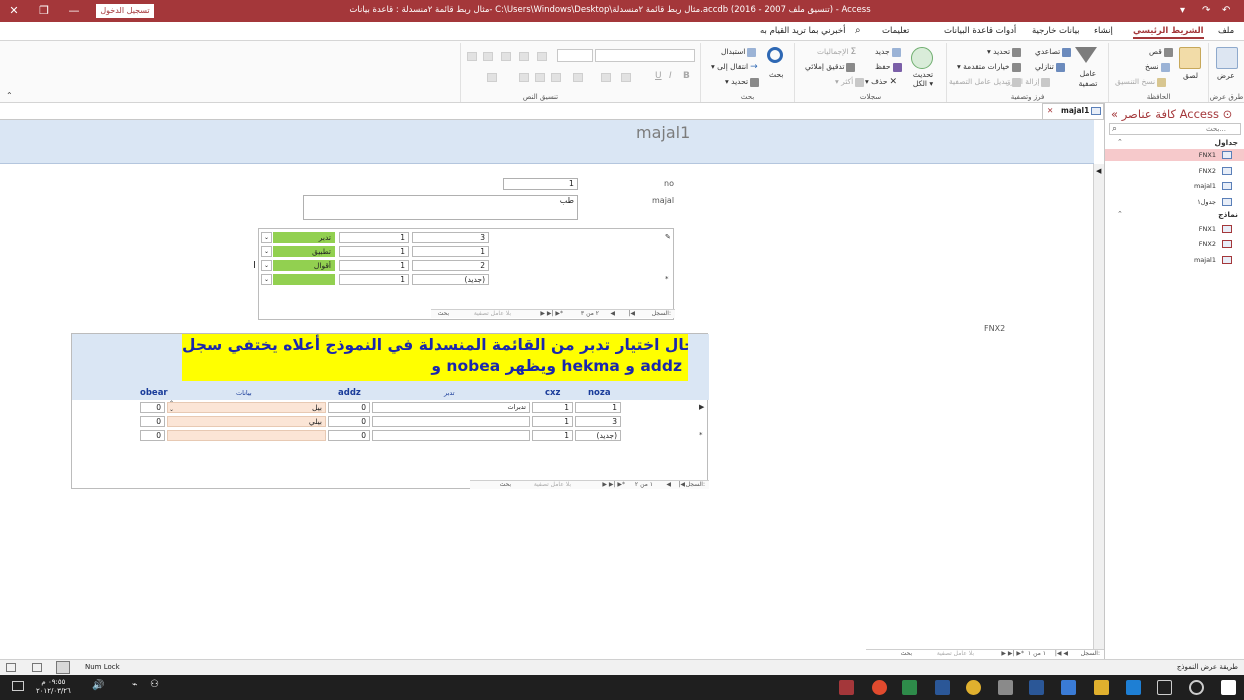 The height and width of the screenshot is (700, 1244). I want to click on tab-file: ملف, so click(1226, 31).